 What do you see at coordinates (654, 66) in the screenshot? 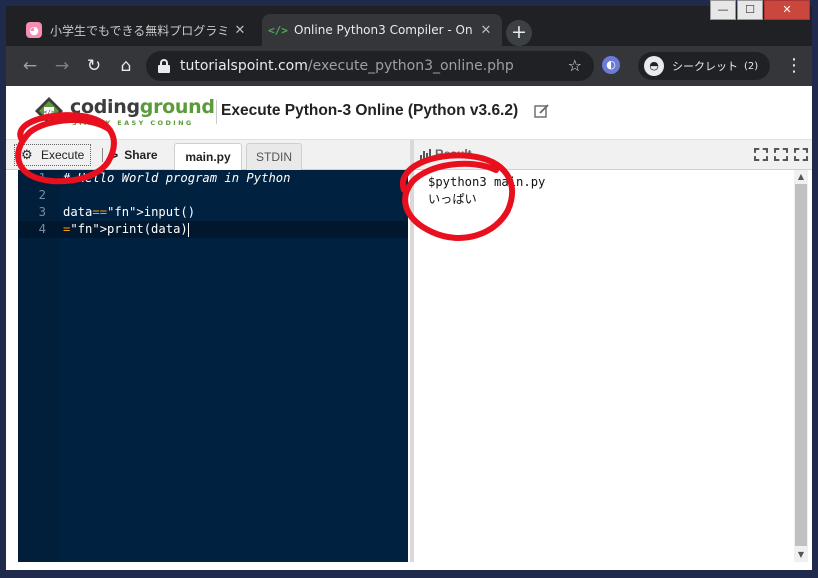
I see `incognito-icon: ◓` at bounding box center [654, 66].